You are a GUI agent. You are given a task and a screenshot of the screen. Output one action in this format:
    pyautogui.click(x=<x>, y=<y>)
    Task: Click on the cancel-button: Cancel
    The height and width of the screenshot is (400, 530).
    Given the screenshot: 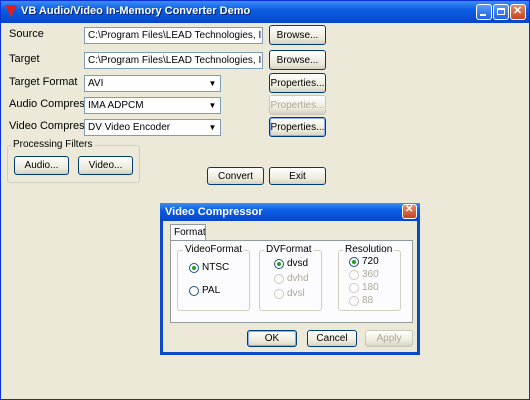 What is the action you would take?
    pyautogui.click(x=332, y=338)
    